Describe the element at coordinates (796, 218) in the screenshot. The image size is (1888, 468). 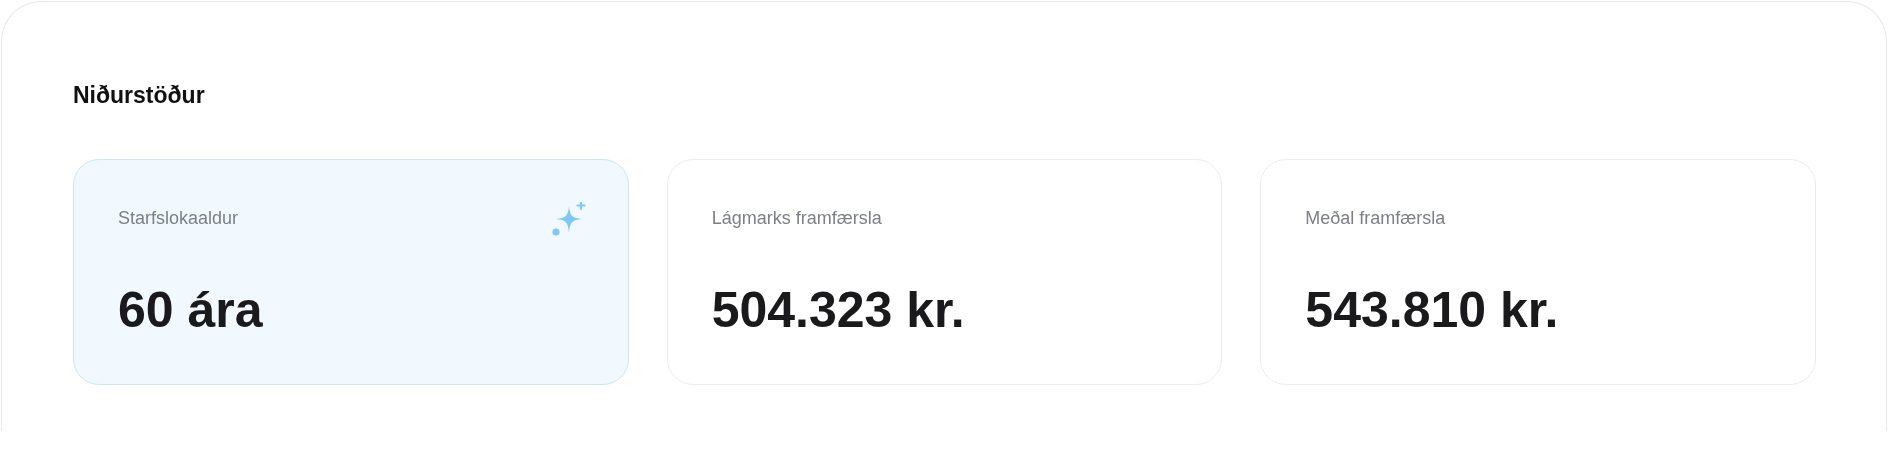
I see `stat-label: Lágmarks framfærsla` at that location.